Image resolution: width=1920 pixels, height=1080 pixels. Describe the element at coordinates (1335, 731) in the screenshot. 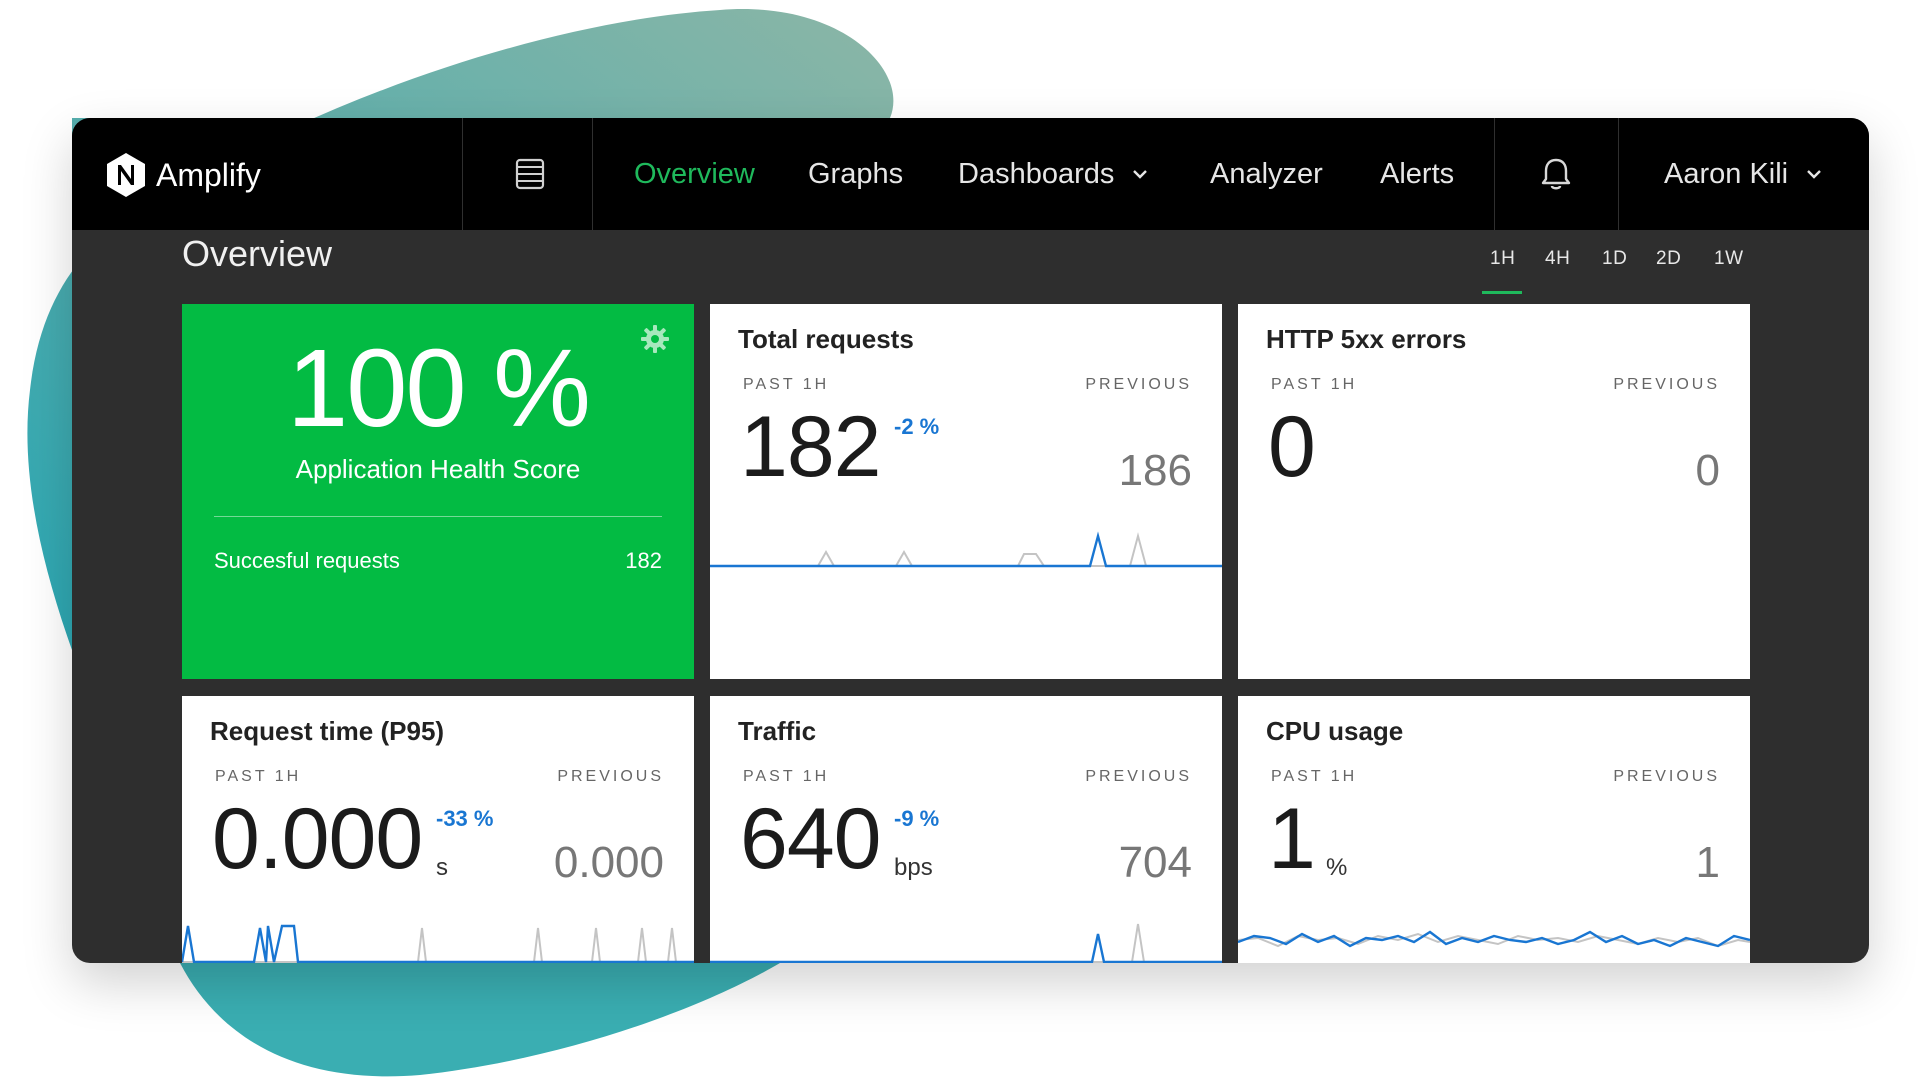

I see `card-title: CPU usage` at that location.